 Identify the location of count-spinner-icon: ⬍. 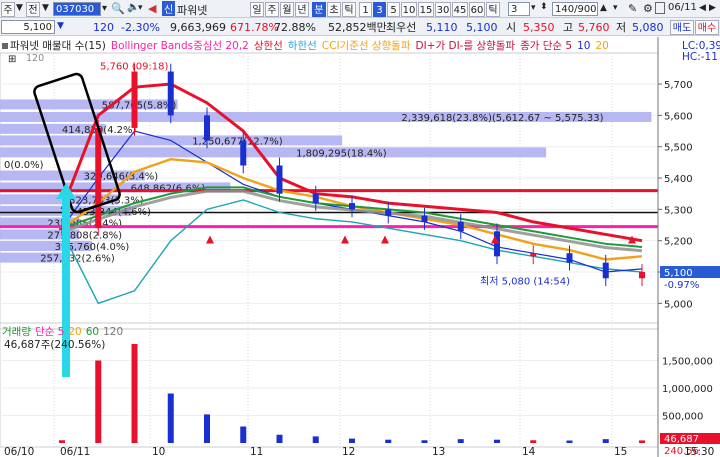
(544, 7).